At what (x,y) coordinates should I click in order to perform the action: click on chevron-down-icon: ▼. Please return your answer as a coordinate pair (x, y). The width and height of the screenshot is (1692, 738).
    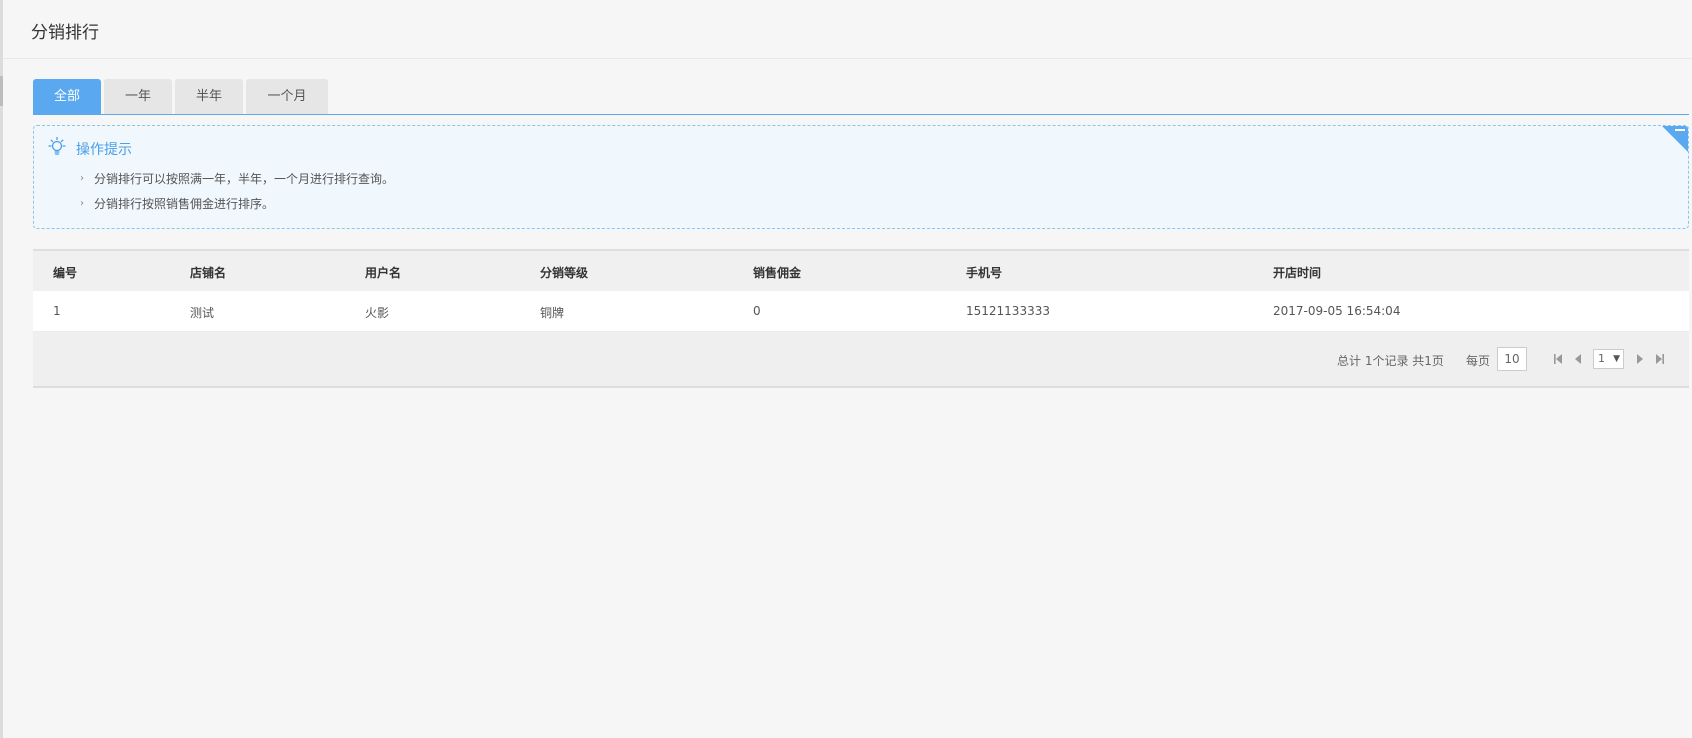
    Looking at the image, I should click on (1616, 359).